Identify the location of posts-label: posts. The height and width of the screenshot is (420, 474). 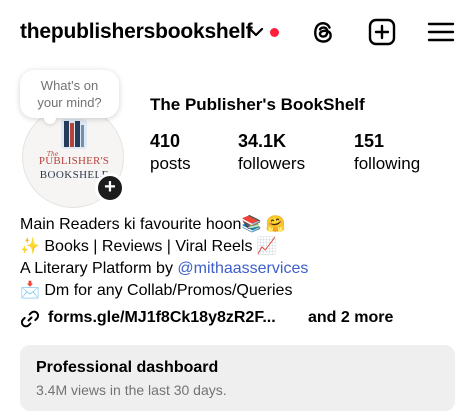
(170, 163).